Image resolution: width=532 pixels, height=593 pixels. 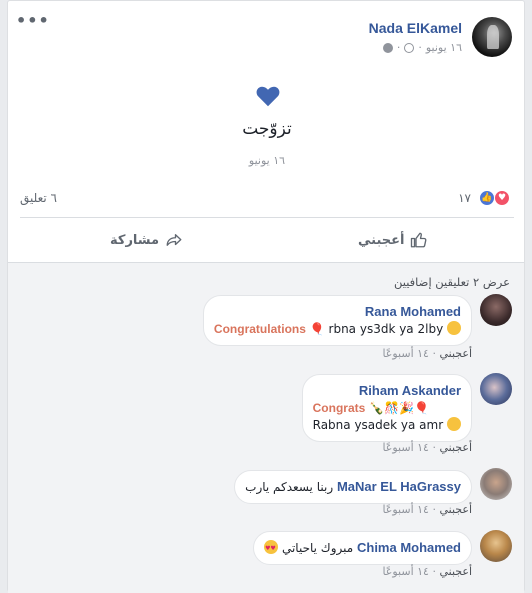 I want to click on author-name: Nada ElKamel, so click(x=415, y=28).